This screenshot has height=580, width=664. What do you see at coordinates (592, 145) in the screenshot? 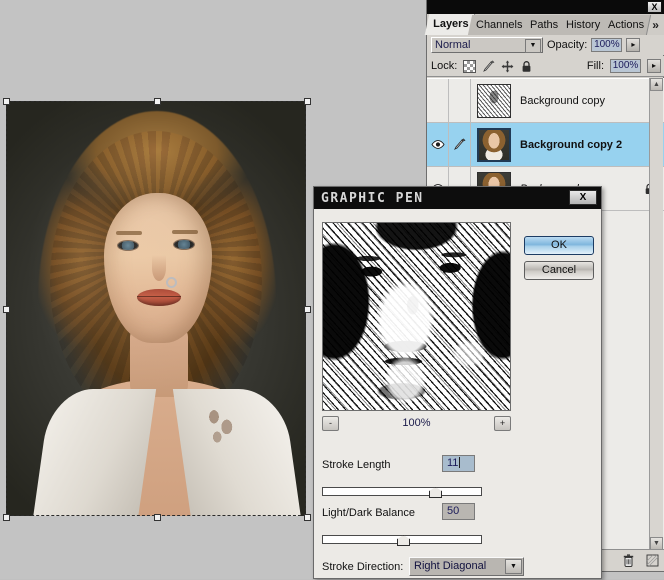
I see `layer-name: Background copy 2` at bounding box center [592, 145].